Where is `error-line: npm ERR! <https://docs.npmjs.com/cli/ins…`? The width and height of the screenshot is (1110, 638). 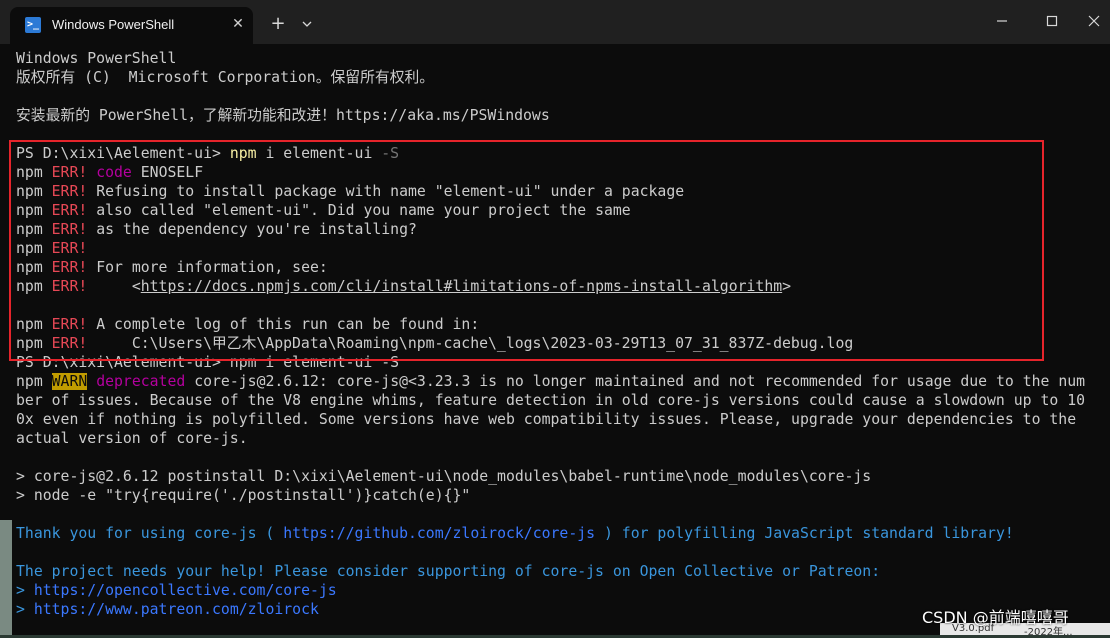
error-line: npm ERR! <https://docs.npmjs.com/cli/ins… is located at coordinates (561, 286).